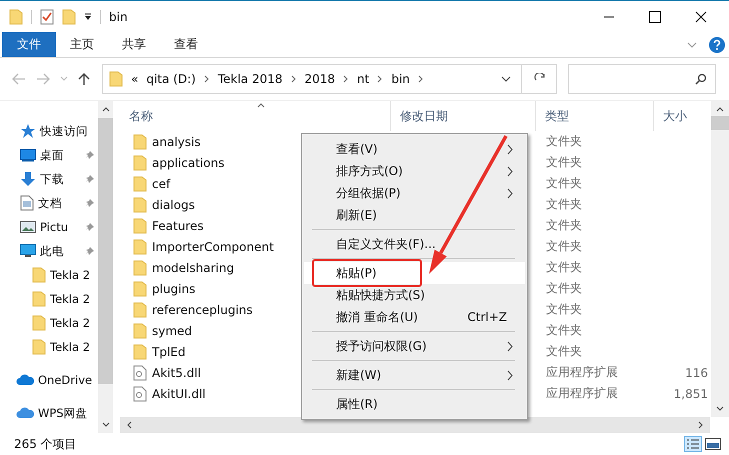 The height and width of the screenshot is (455, 729). What do you see at coordinates (134, 44) in the screenshot?
I see `ribbon-tab: 共享` at bounding box center [134, 44].